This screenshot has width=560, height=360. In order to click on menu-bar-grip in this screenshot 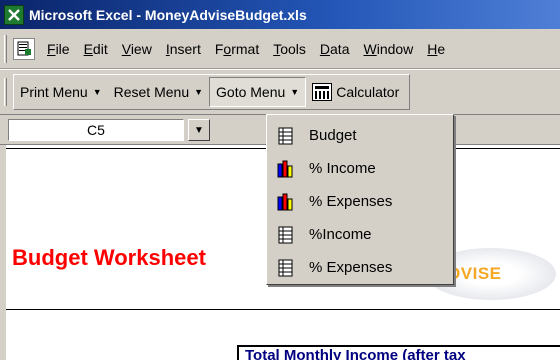, I will do `click(5, 48)`.